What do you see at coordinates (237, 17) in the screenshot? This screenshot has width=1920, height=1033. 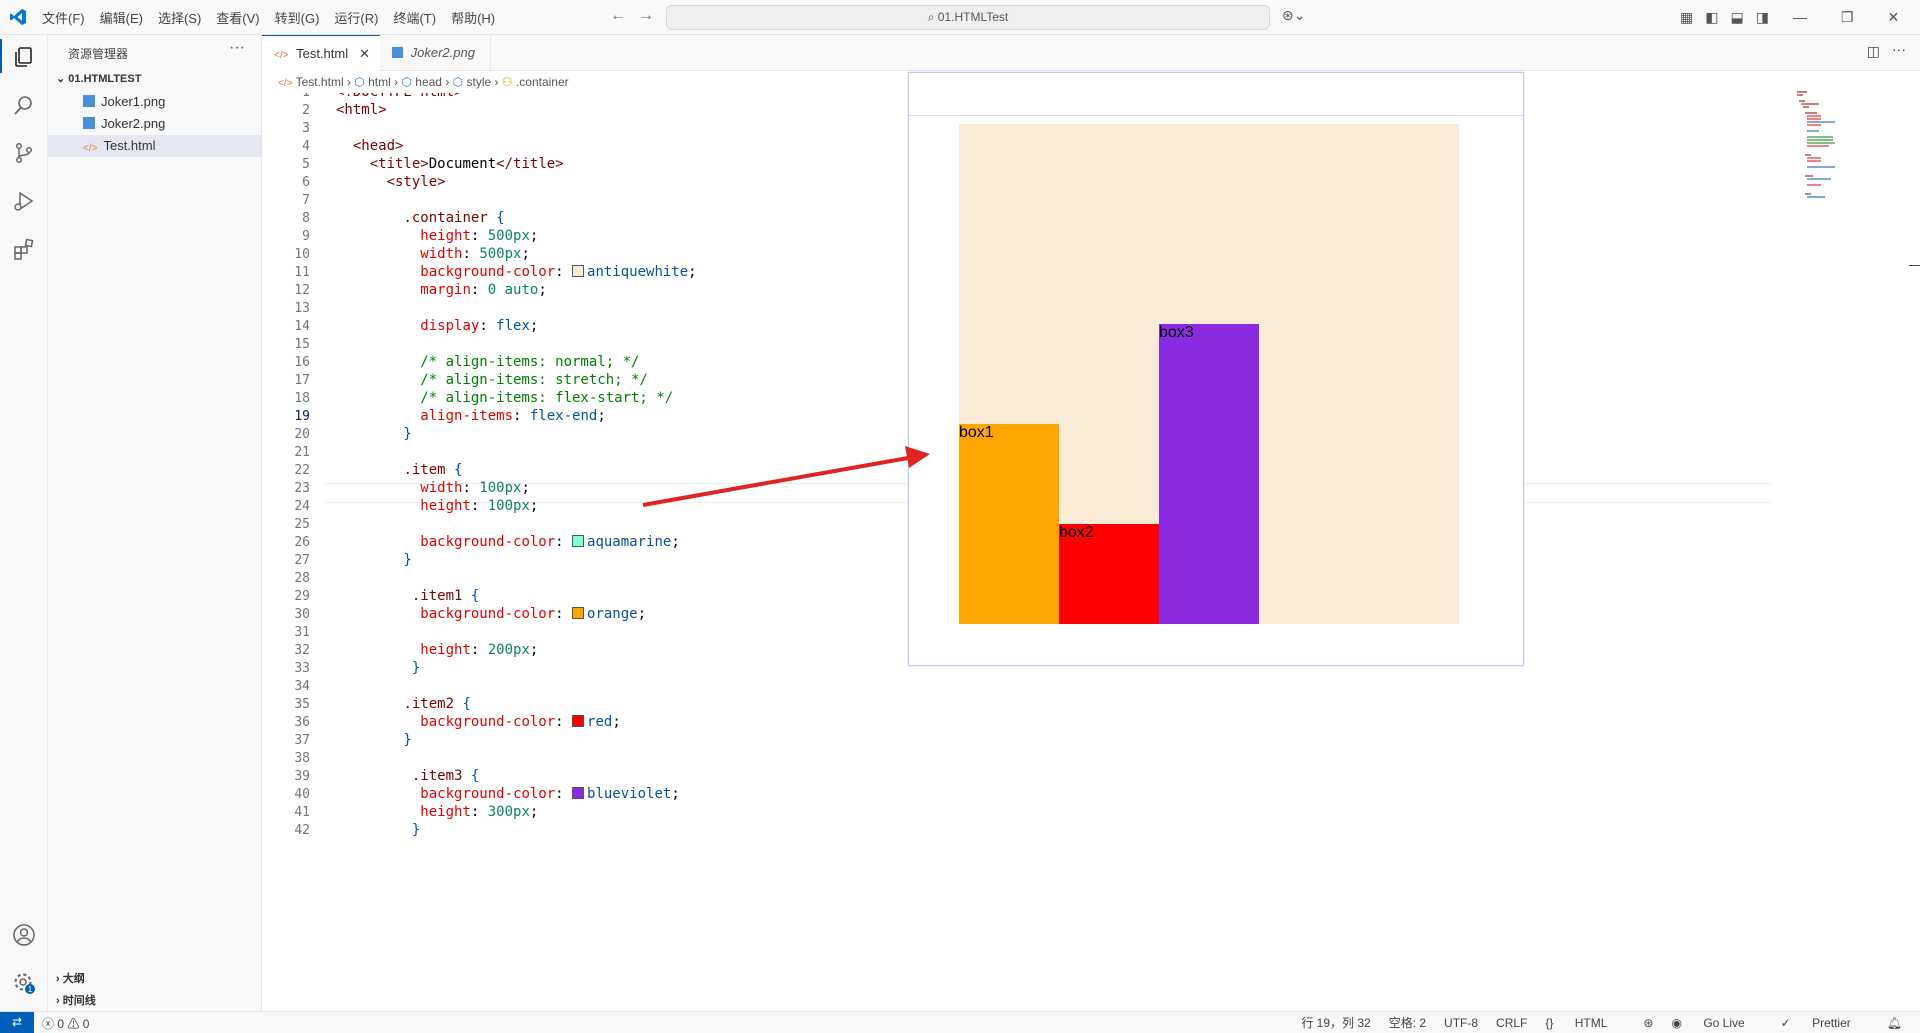 I see `menu-view: 查看(V)` at bounding box center [237, 17].